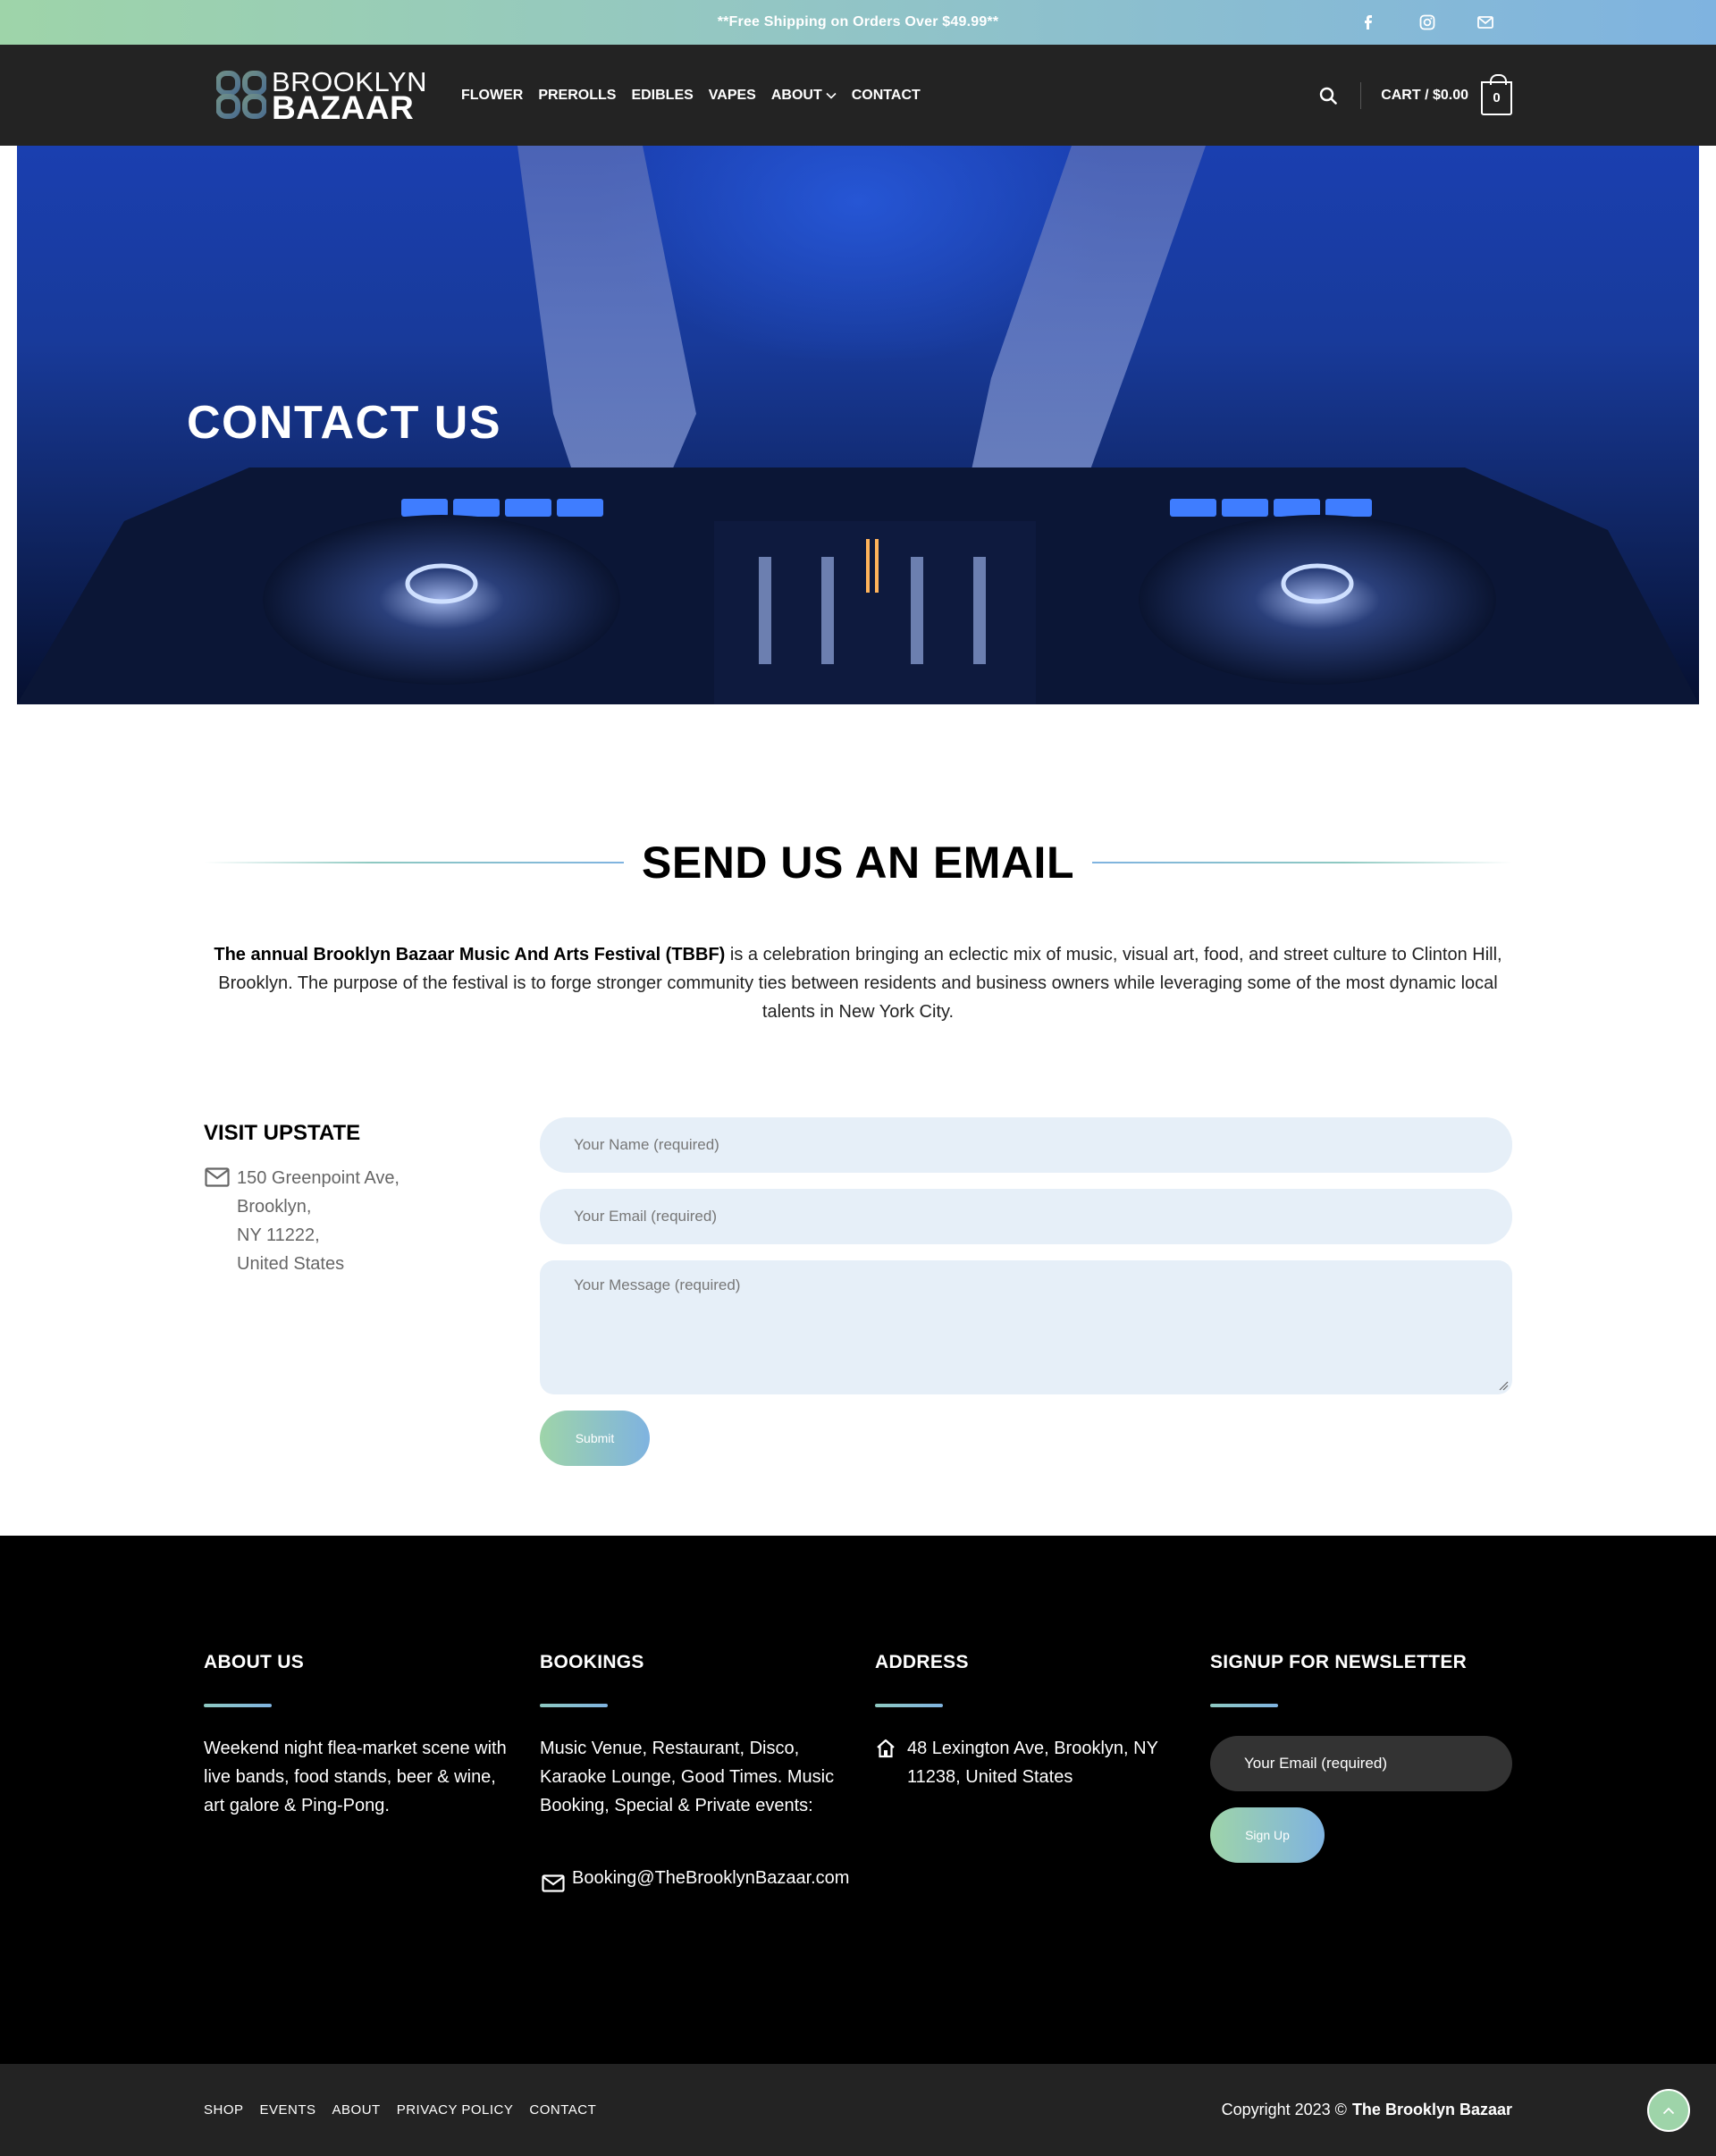  What do you see at coordinates (415, 863) in the screenshot?
I see `heading-divider-left` at bounding box center [415, 863].